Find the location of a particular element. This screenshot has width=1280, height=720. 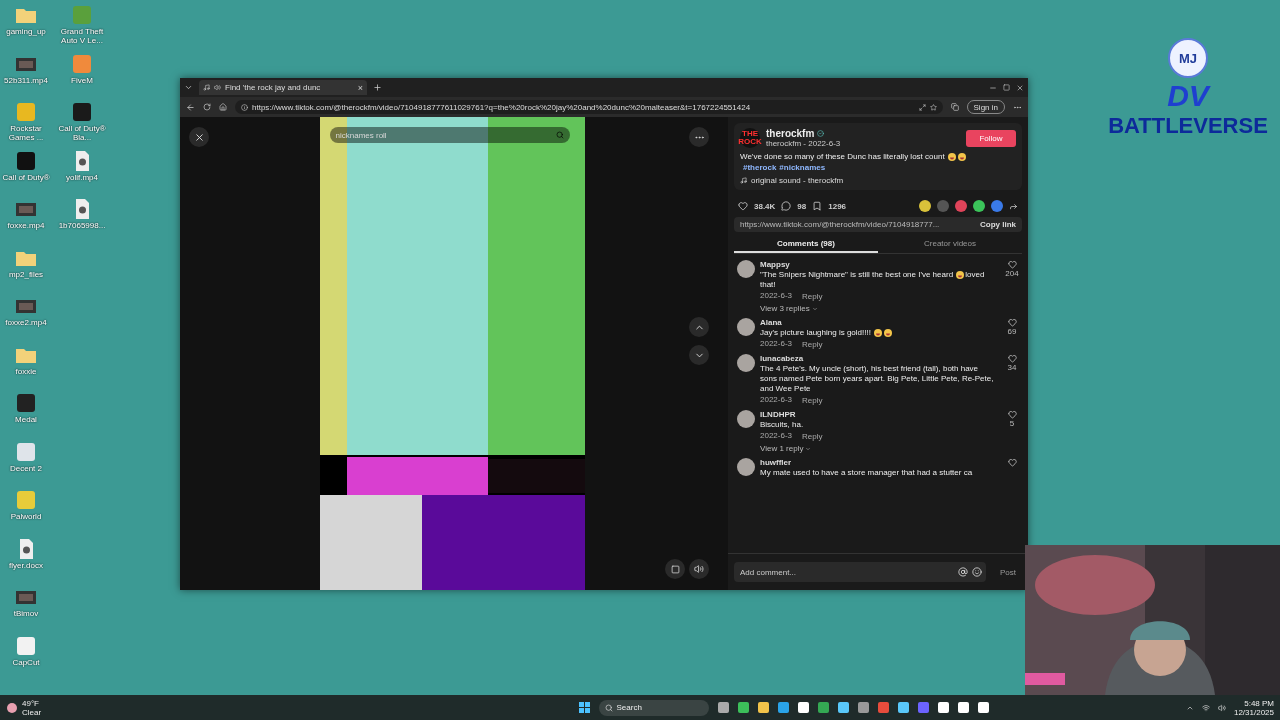

author-avatar: THE ROCK is located at coordinates (750, 138).